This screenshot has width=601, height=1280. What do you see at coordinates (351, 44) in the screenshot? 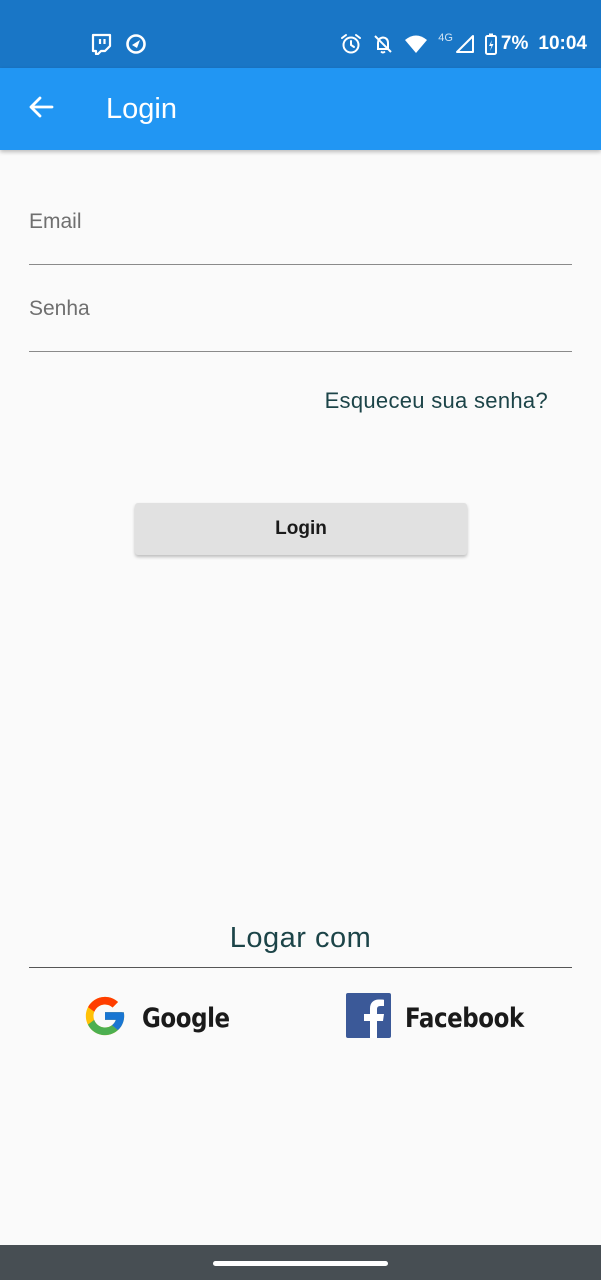
I see `alarm-icon` at bounding box center [351, 44].